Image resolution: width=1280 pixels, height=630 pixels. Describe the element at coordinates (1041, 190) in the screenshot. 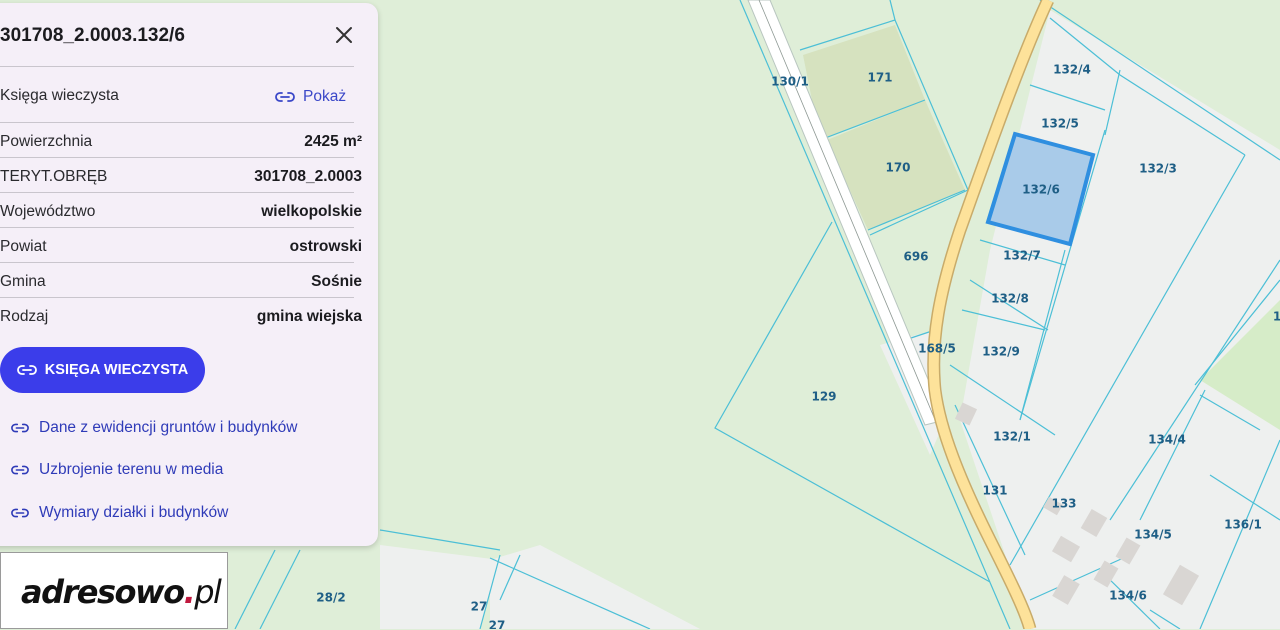

I see `parcel-label: 132/6` at that location.